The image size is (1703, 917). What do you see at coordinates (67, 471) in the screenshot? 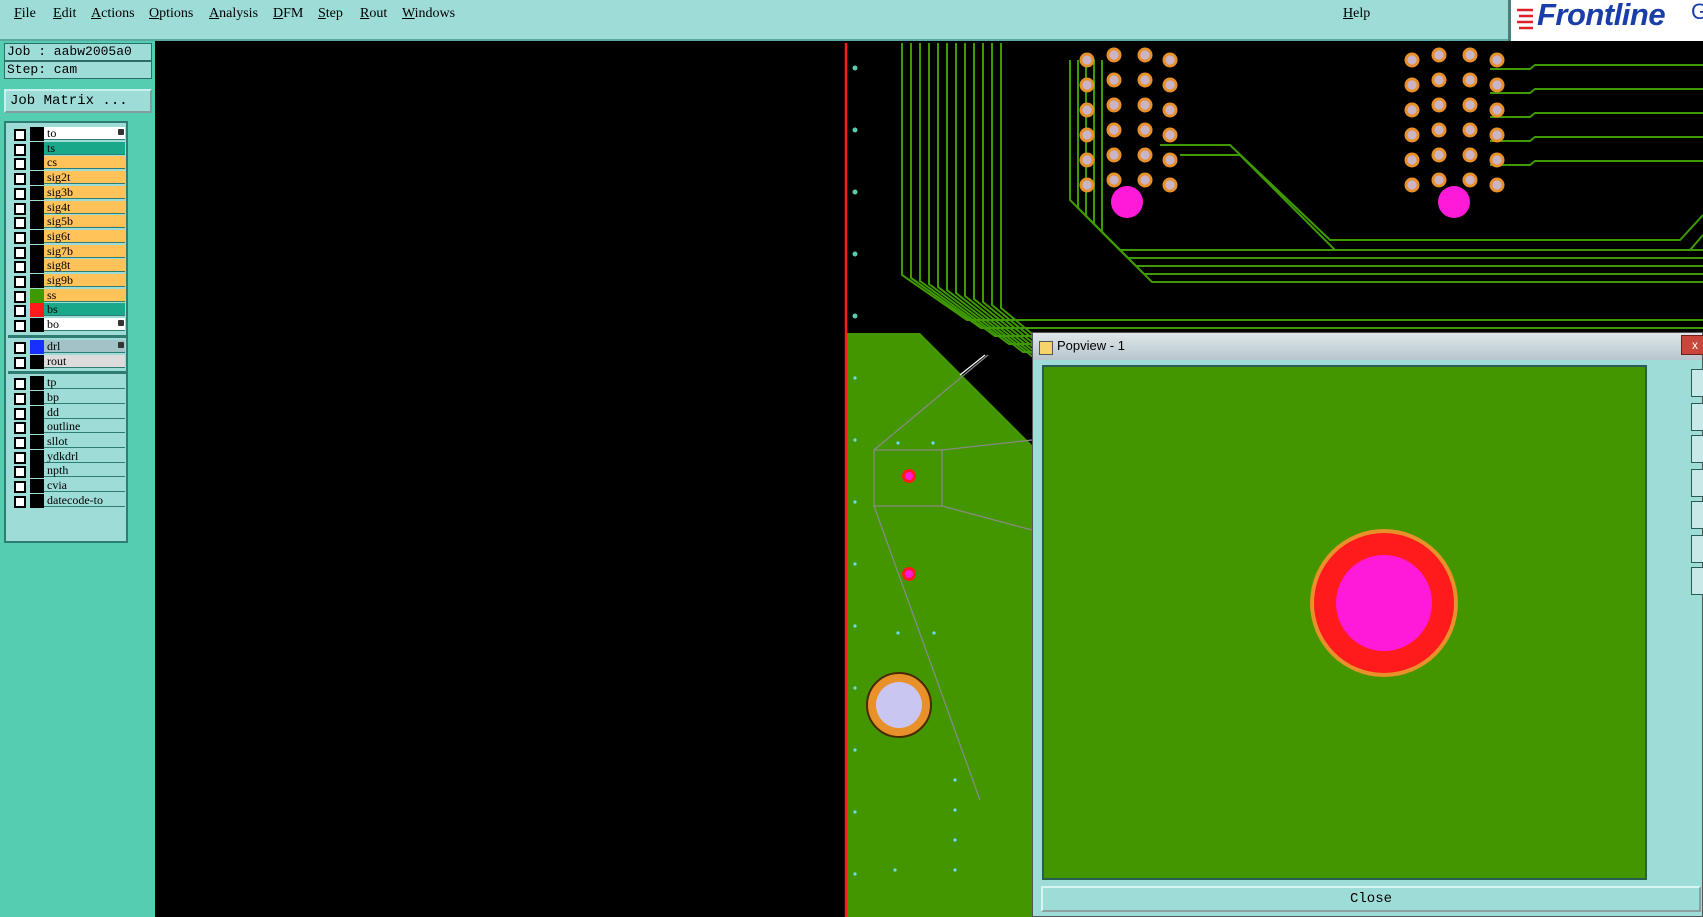
I see `layer-row-npth: npth` at bounding box center [67, 471].